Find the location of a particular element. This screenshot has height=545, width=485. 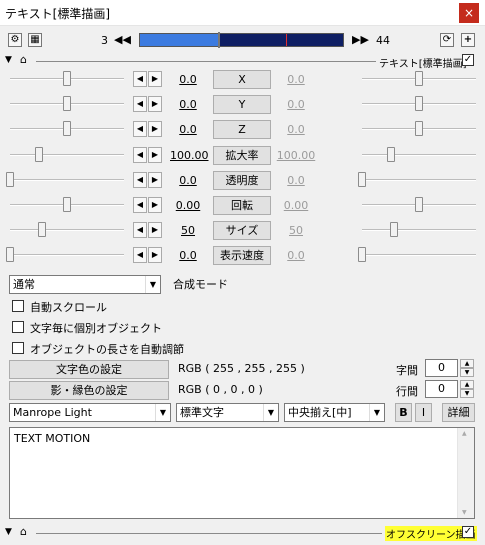

blend-mode-select: 通常 ▼ is located at coordinates (85, 284).